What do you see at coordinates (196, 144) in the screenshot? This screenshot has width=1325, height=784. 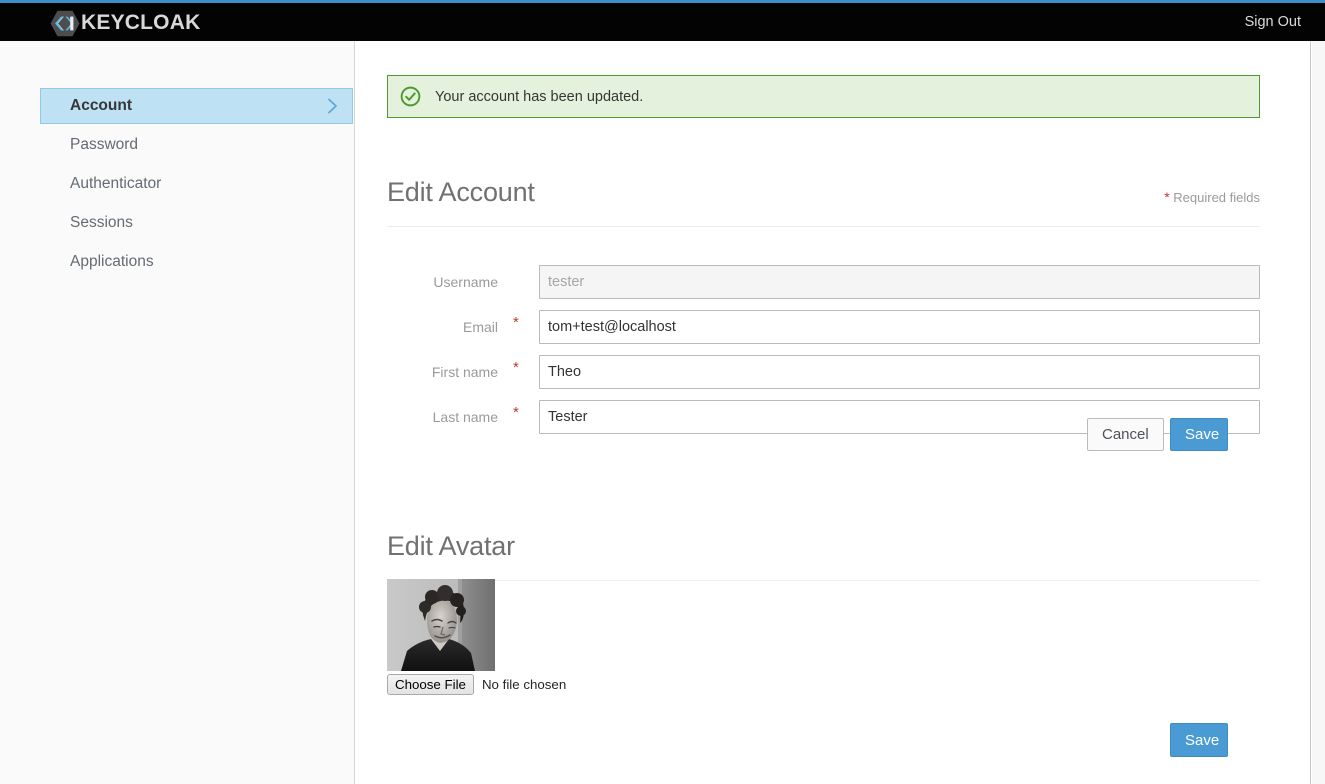 I see `sidebar-item-password: Password` at bounding box center [196, 144].